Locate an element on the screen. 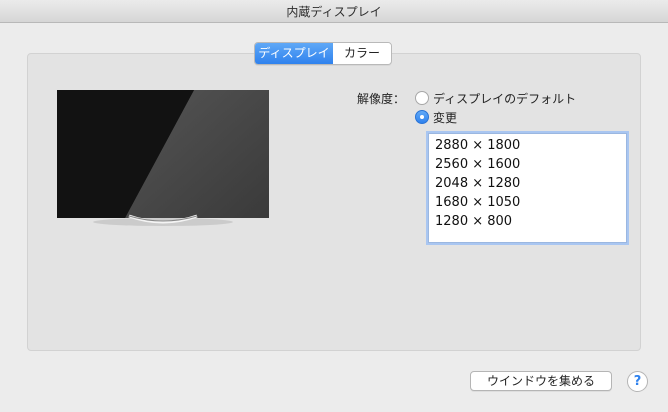 Image resolution: width=668 pixels, height=412 pixels. list-item: 1280 × 800 is located at coordinates (527, 221).